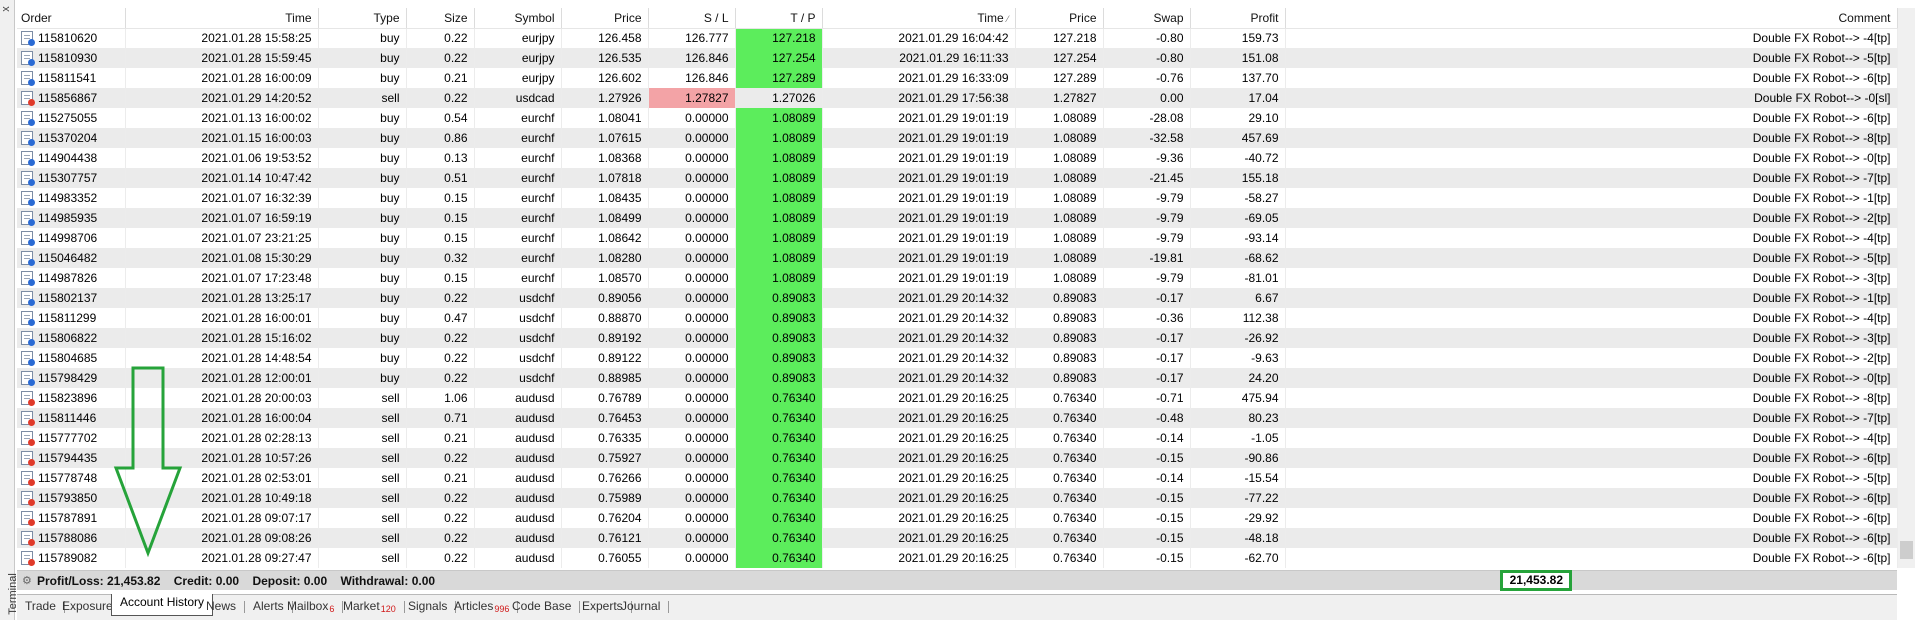 The height and width of the screenshot is (620, 1915). Describe the element at coordinates (605, 498) in the screenshot. I see `cell-price: 0.75989` at that location.